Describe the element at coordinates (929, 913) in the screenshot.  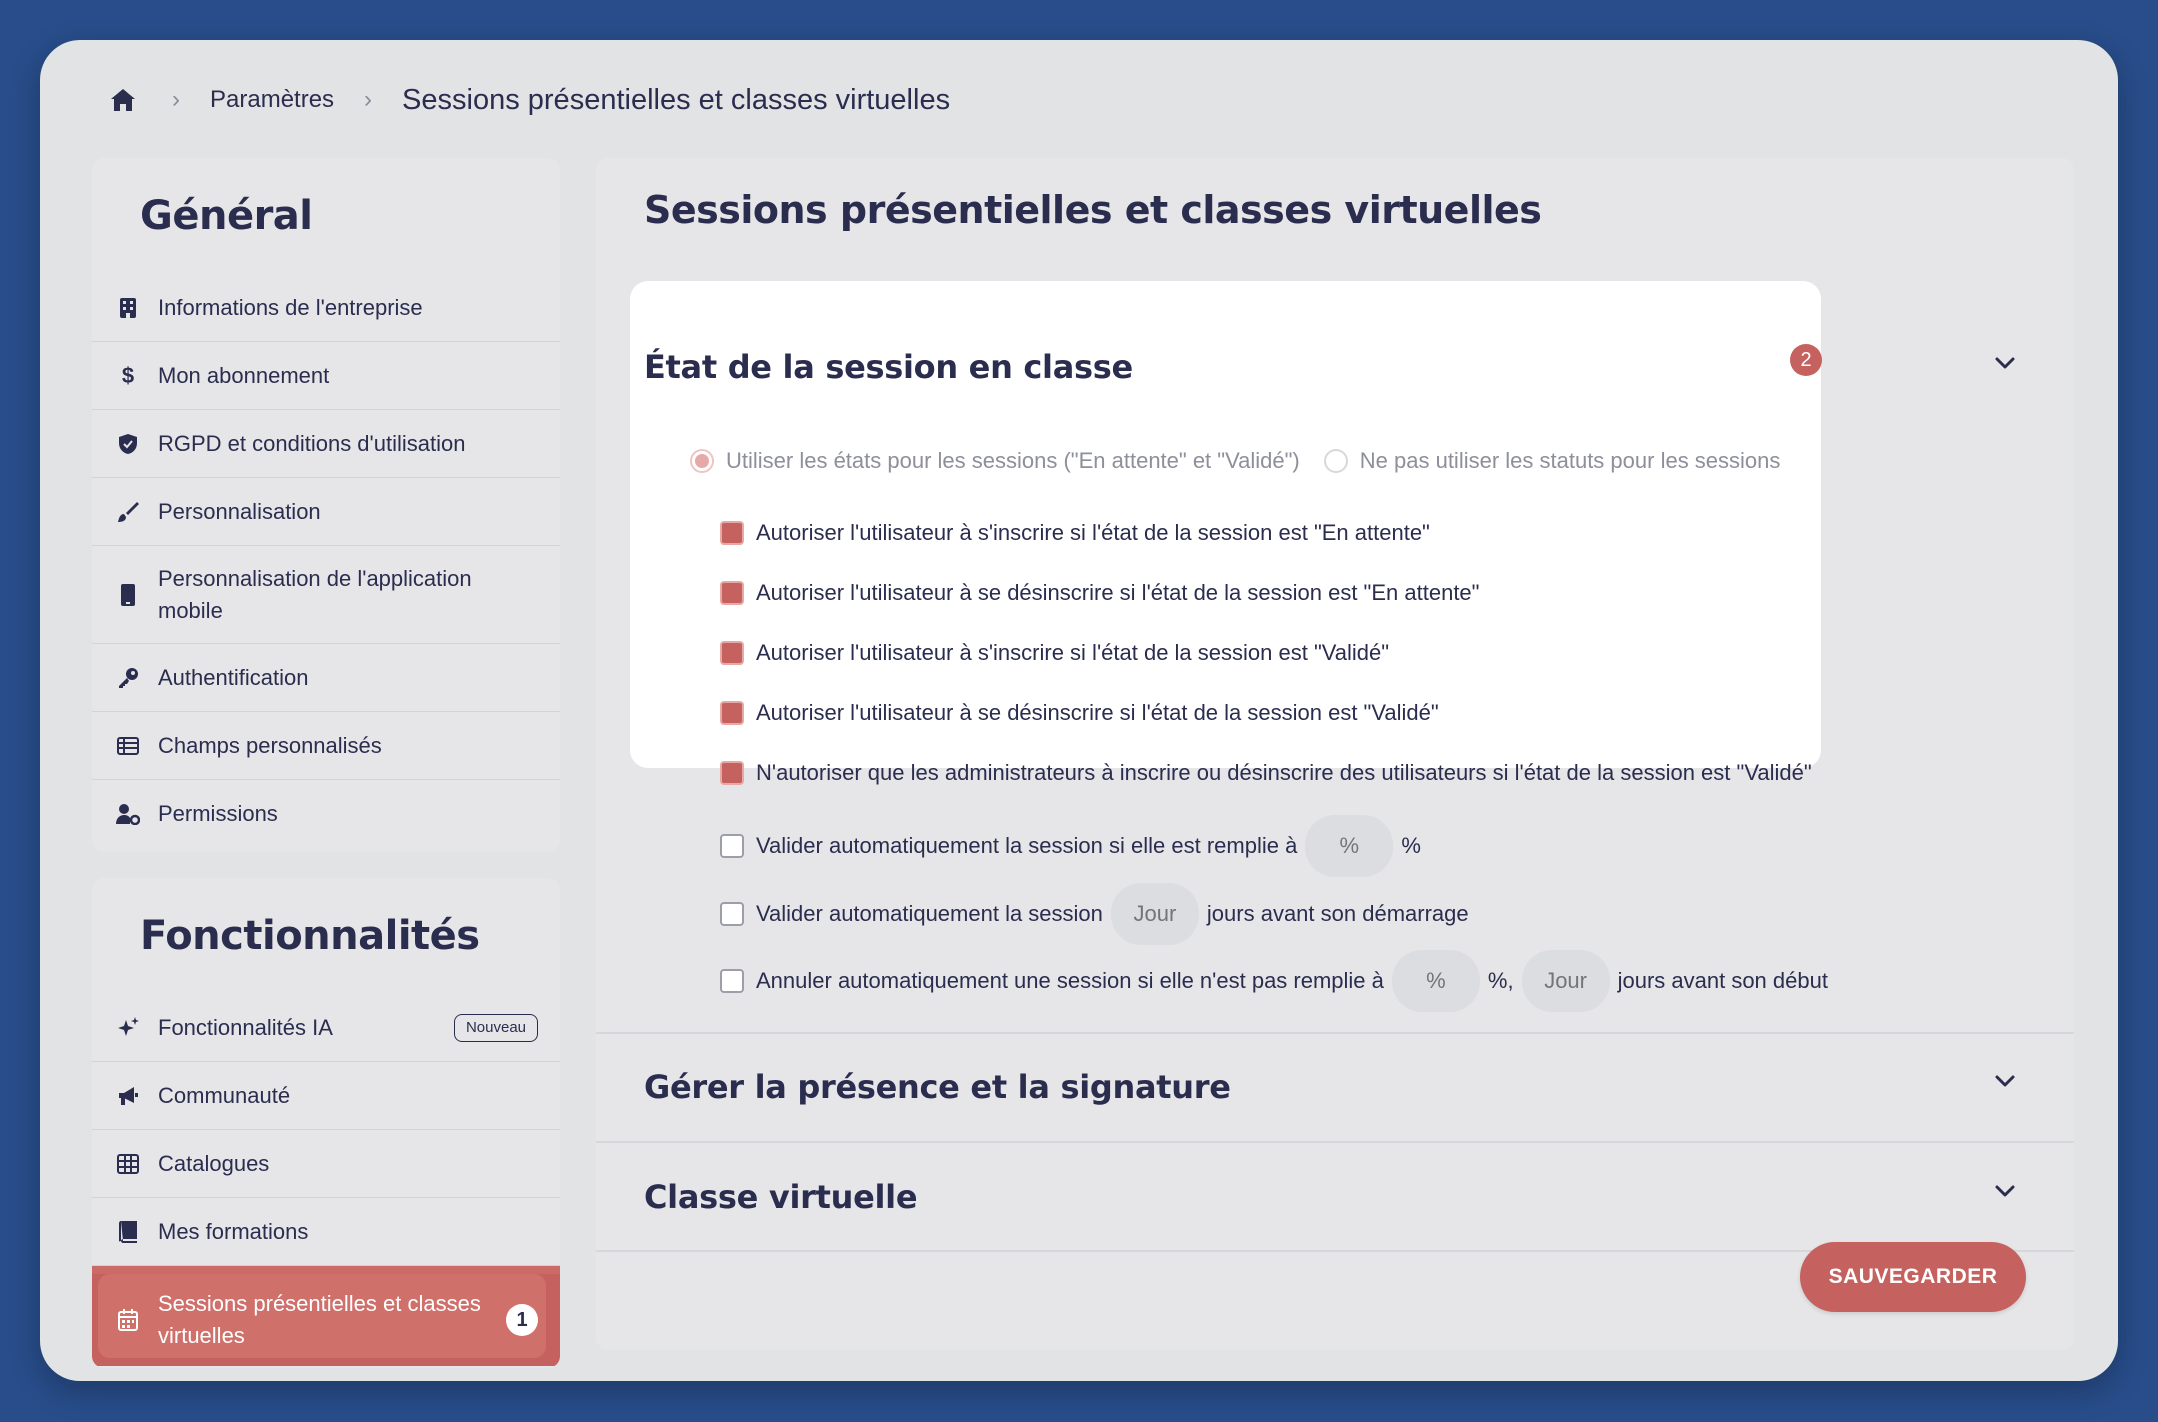
I see `checkbox-label: Valider automatiquement la session` at that location.